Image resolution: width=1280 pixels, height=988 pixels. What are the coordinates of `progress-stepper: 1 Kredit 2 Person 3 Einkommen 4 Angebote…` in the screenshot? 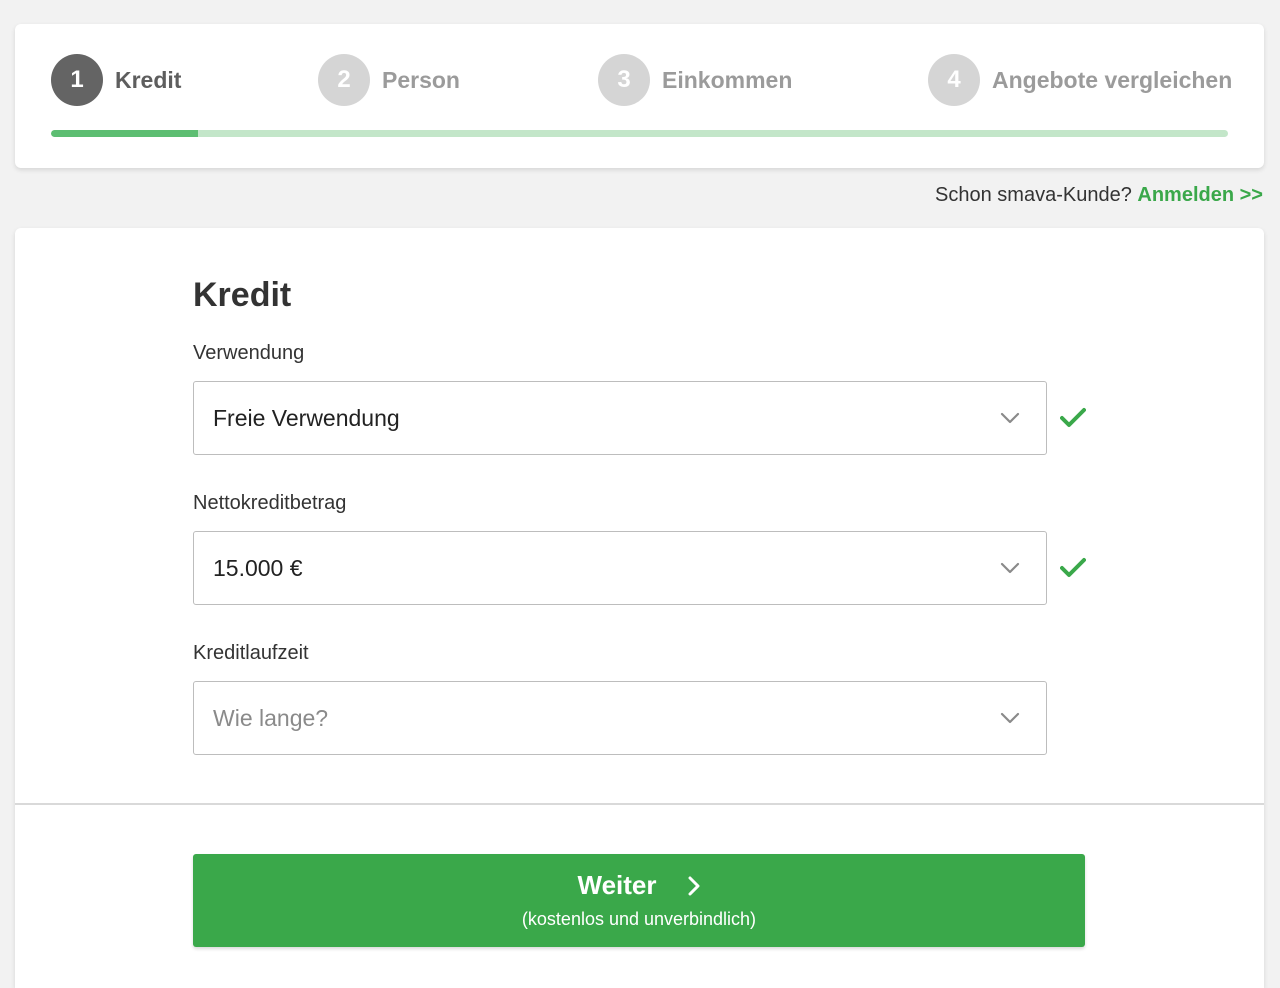 It's located at (639, 96).